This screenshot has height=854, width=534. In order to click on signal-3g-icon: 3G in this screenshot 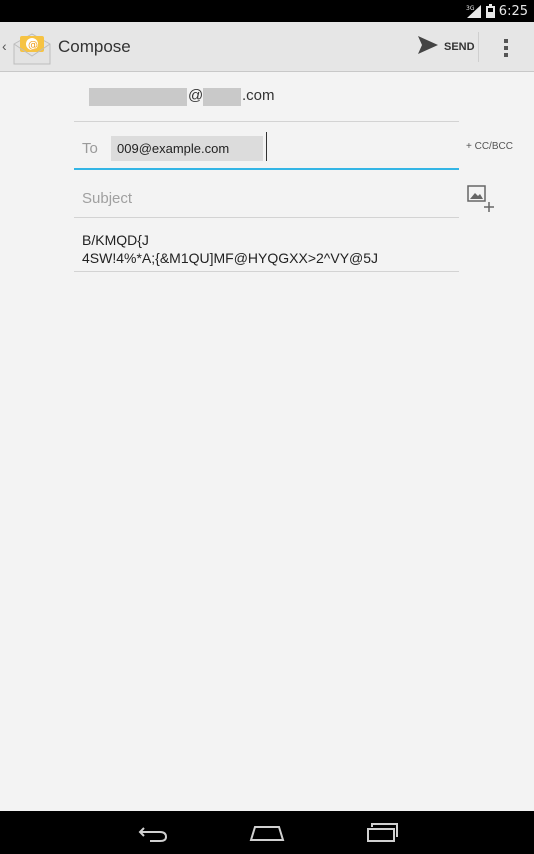, I will do `click(474, 11)`.